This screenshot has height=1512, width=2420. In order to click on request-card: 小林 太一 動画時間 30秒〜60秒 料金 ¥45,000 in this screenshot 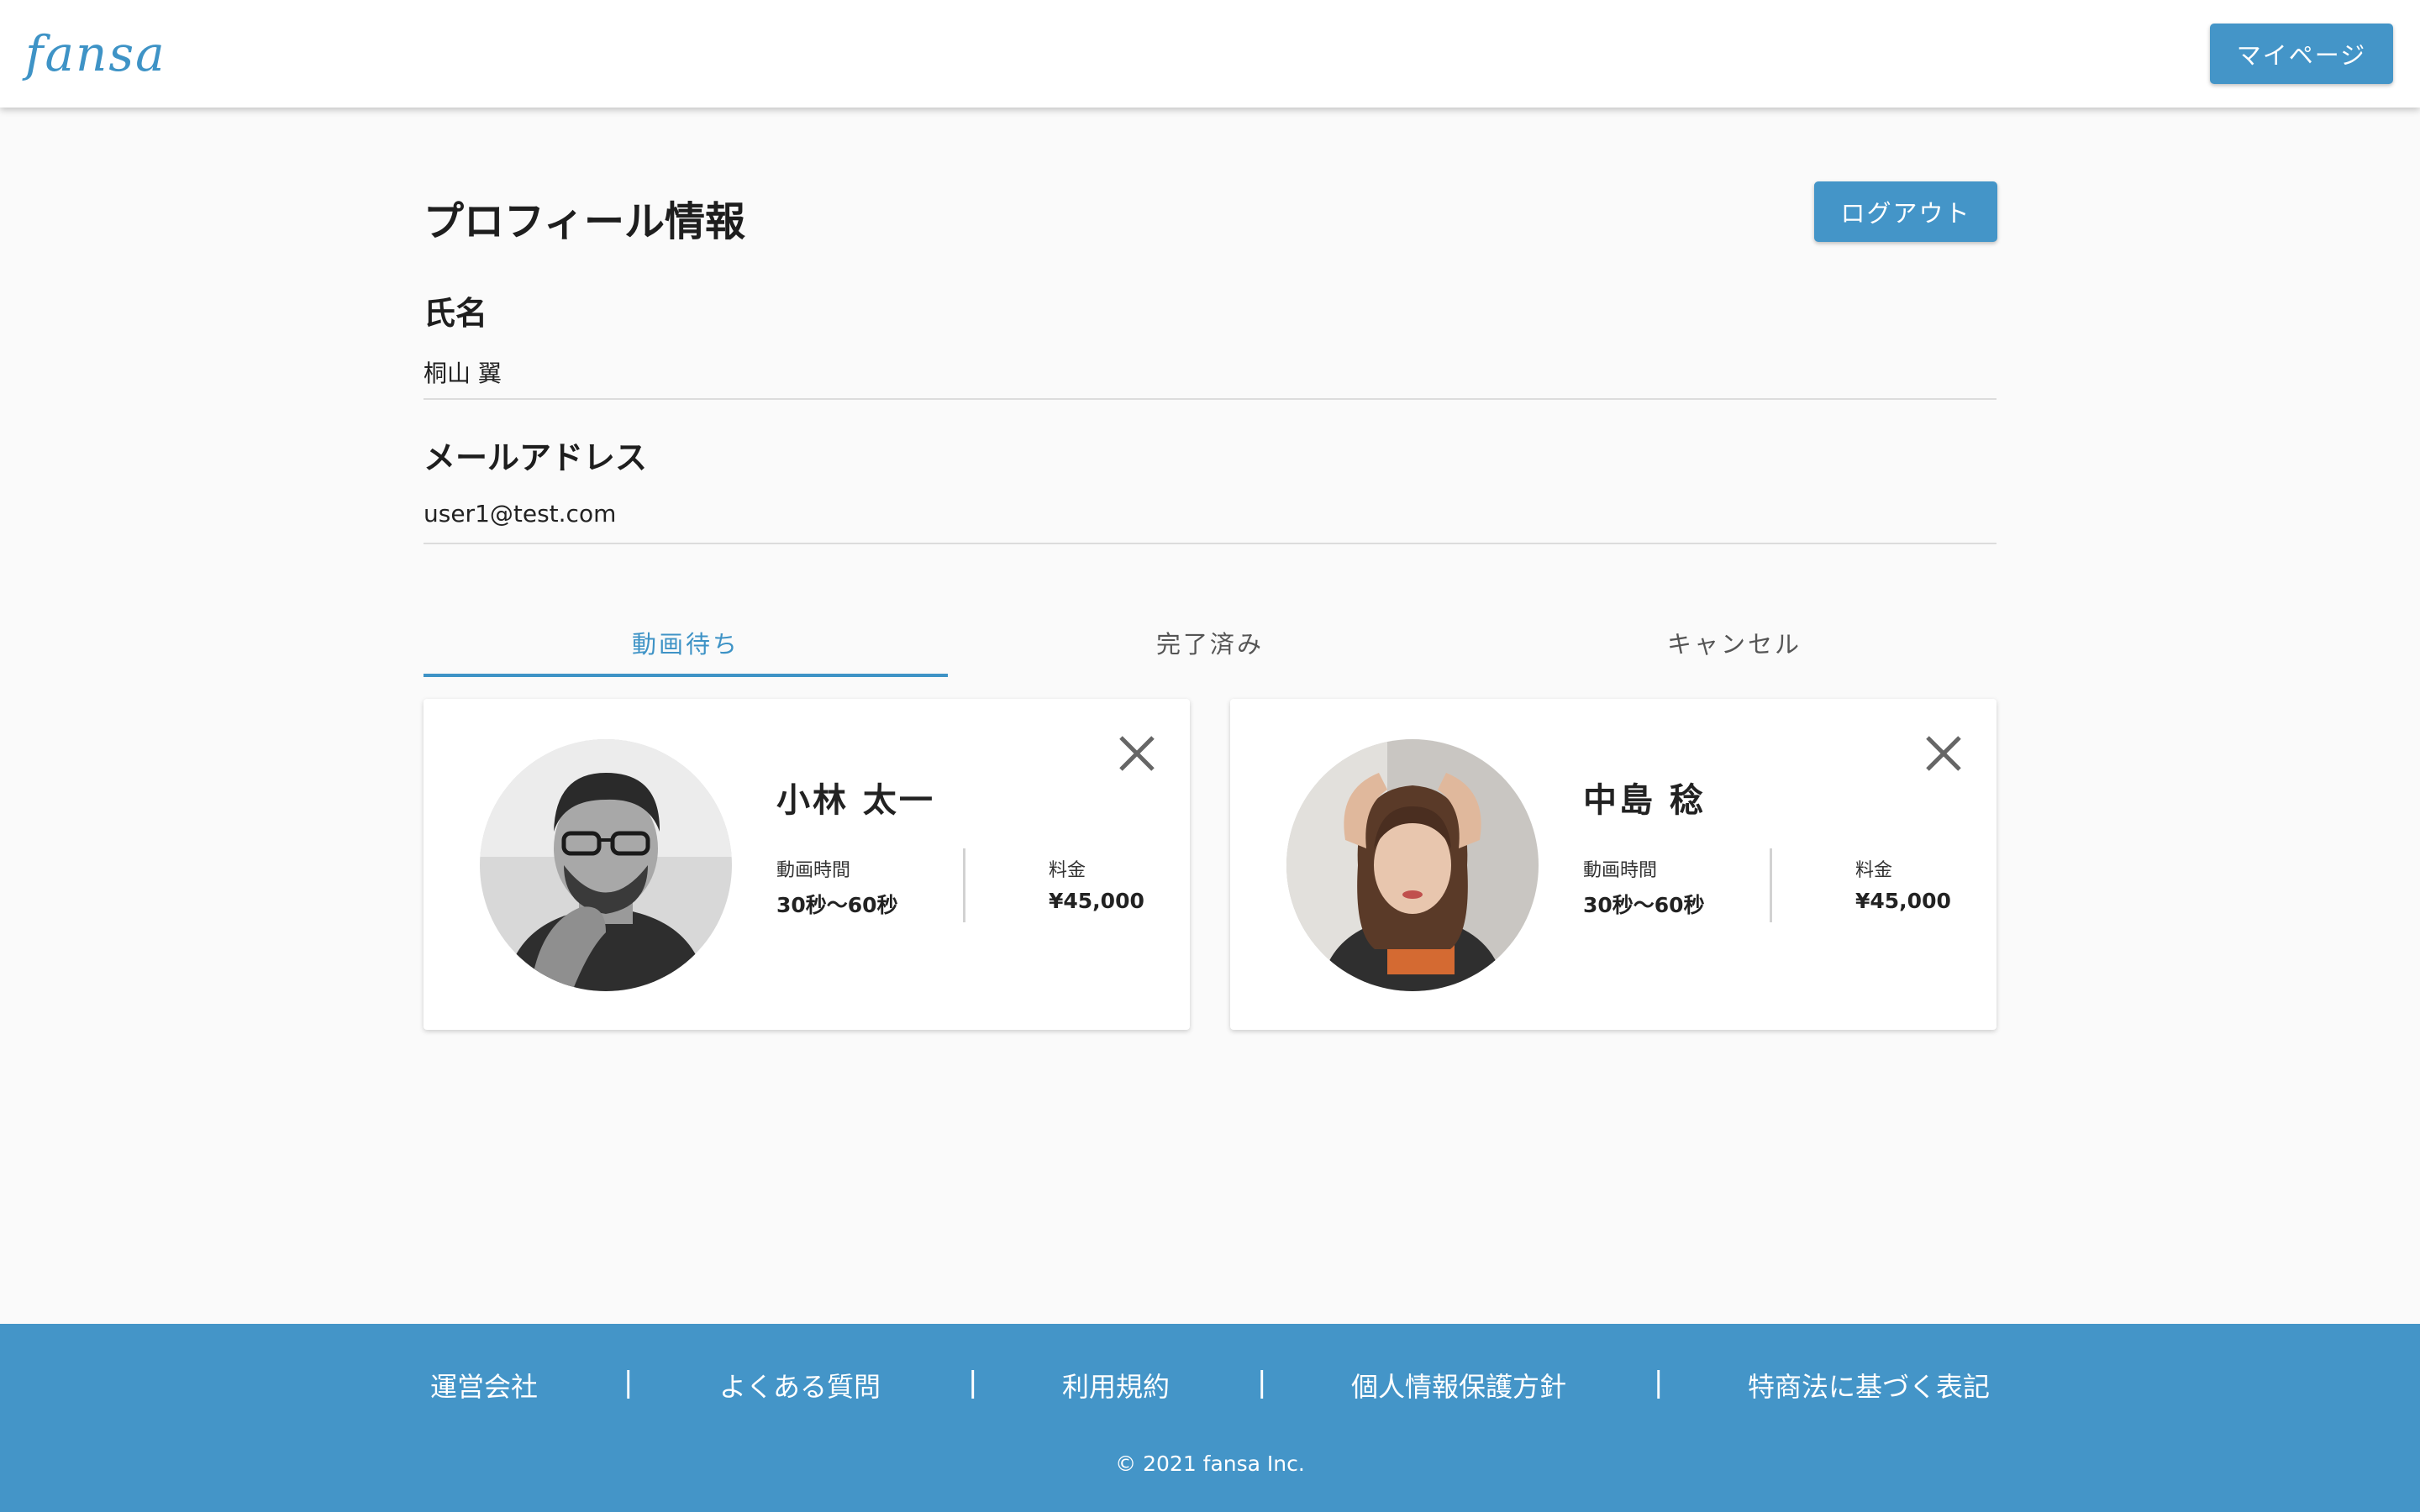, I will do `click(807, 864)`.